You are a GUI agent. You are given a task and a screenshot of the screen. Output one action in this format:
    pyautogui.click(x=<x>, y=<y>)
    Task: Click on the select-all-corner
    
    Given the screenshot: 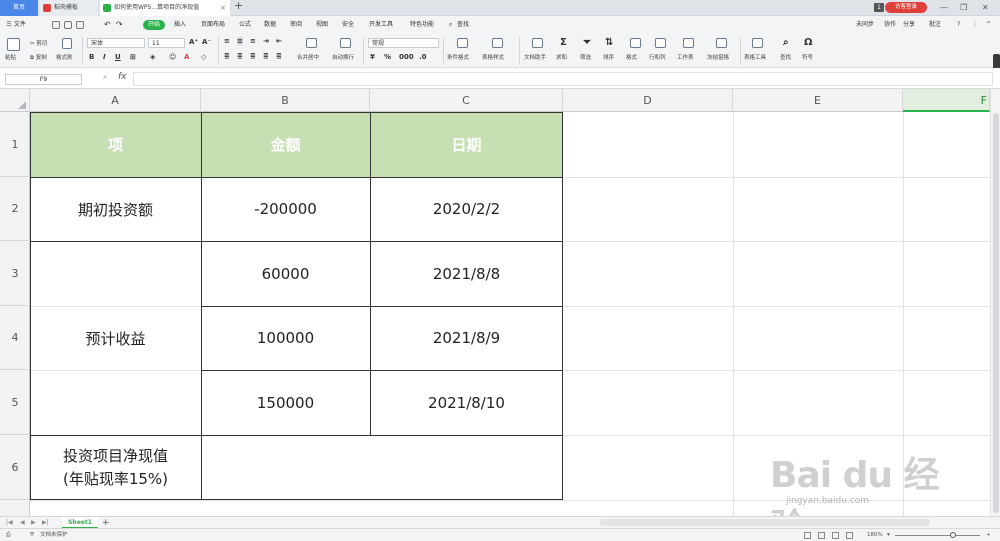 What is the action you would take?
    pyautogui.click(x=15, y=100)
    